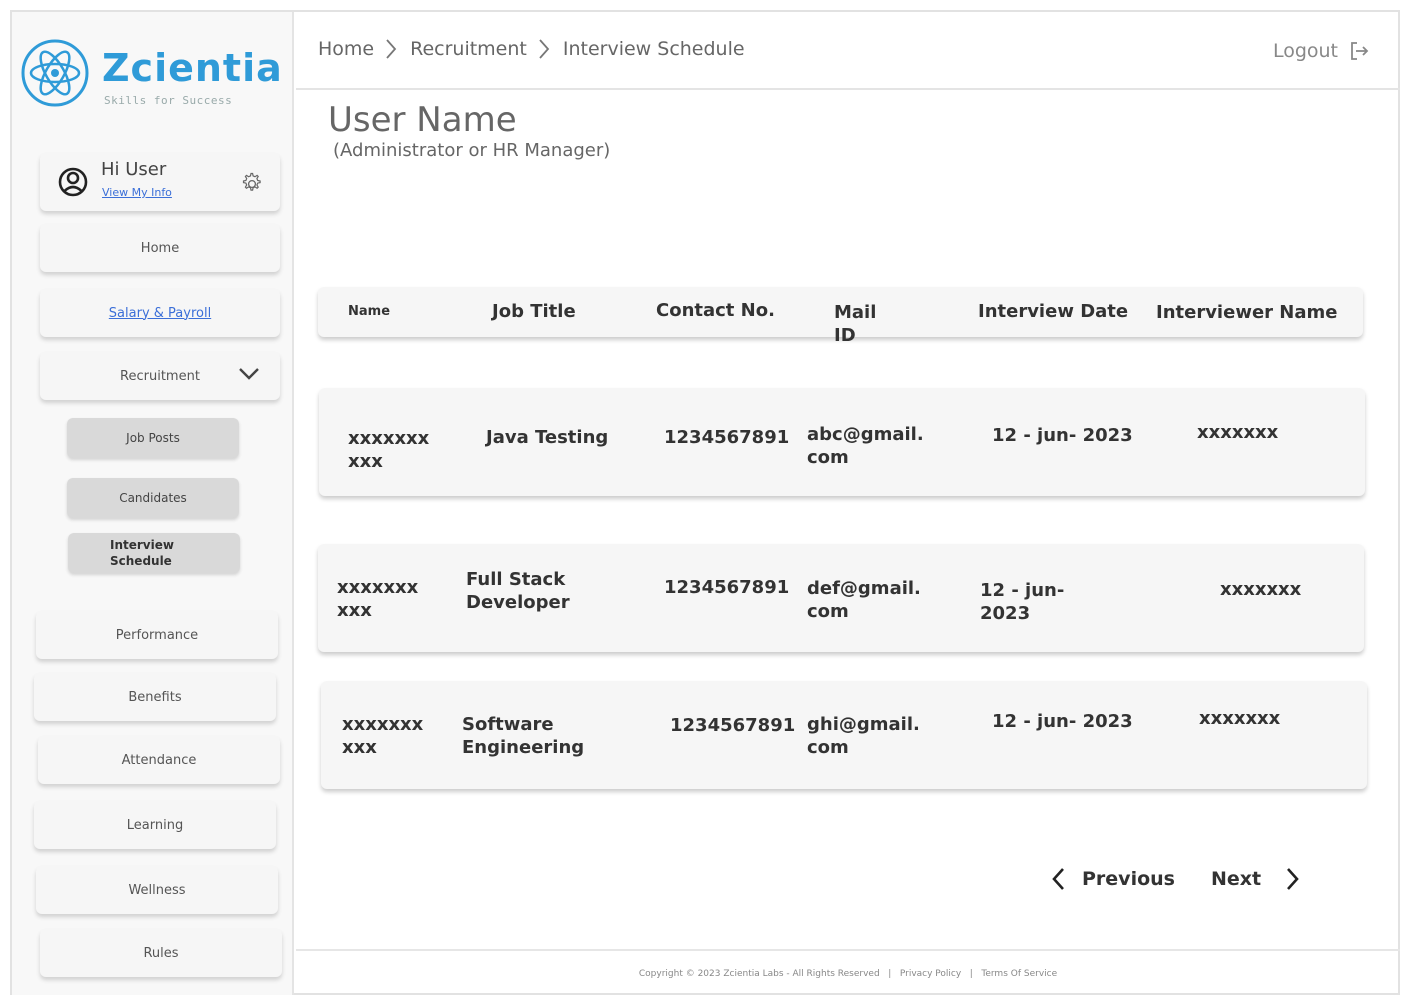  I want to click on sidebar-item-label: Recruitment, so click(160, 376).